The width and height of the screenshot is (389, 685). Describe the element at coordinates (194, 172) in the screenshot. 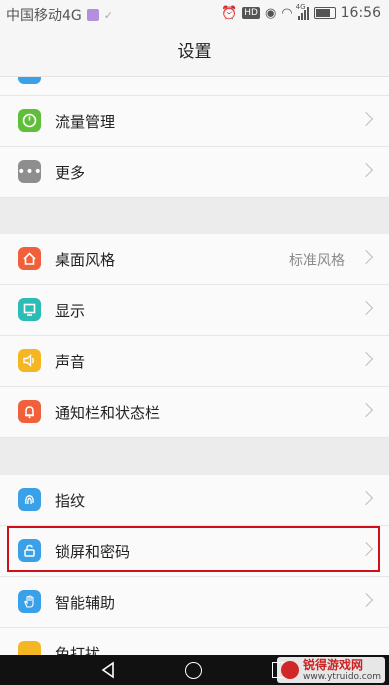

I see `settings-item-more: ••• 更多` at that location.